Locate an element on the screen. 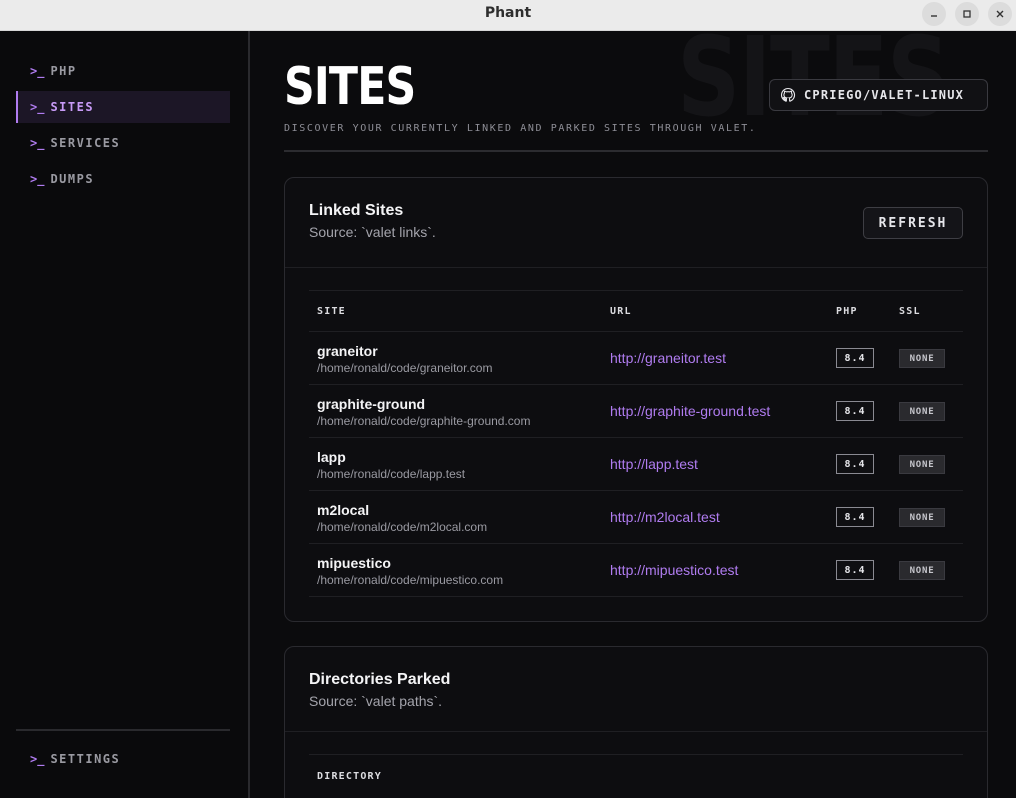 Image resolution: width=1016 pixels, height=798 pixels. site-name: mipuestico is located at coordinates (354, 563).